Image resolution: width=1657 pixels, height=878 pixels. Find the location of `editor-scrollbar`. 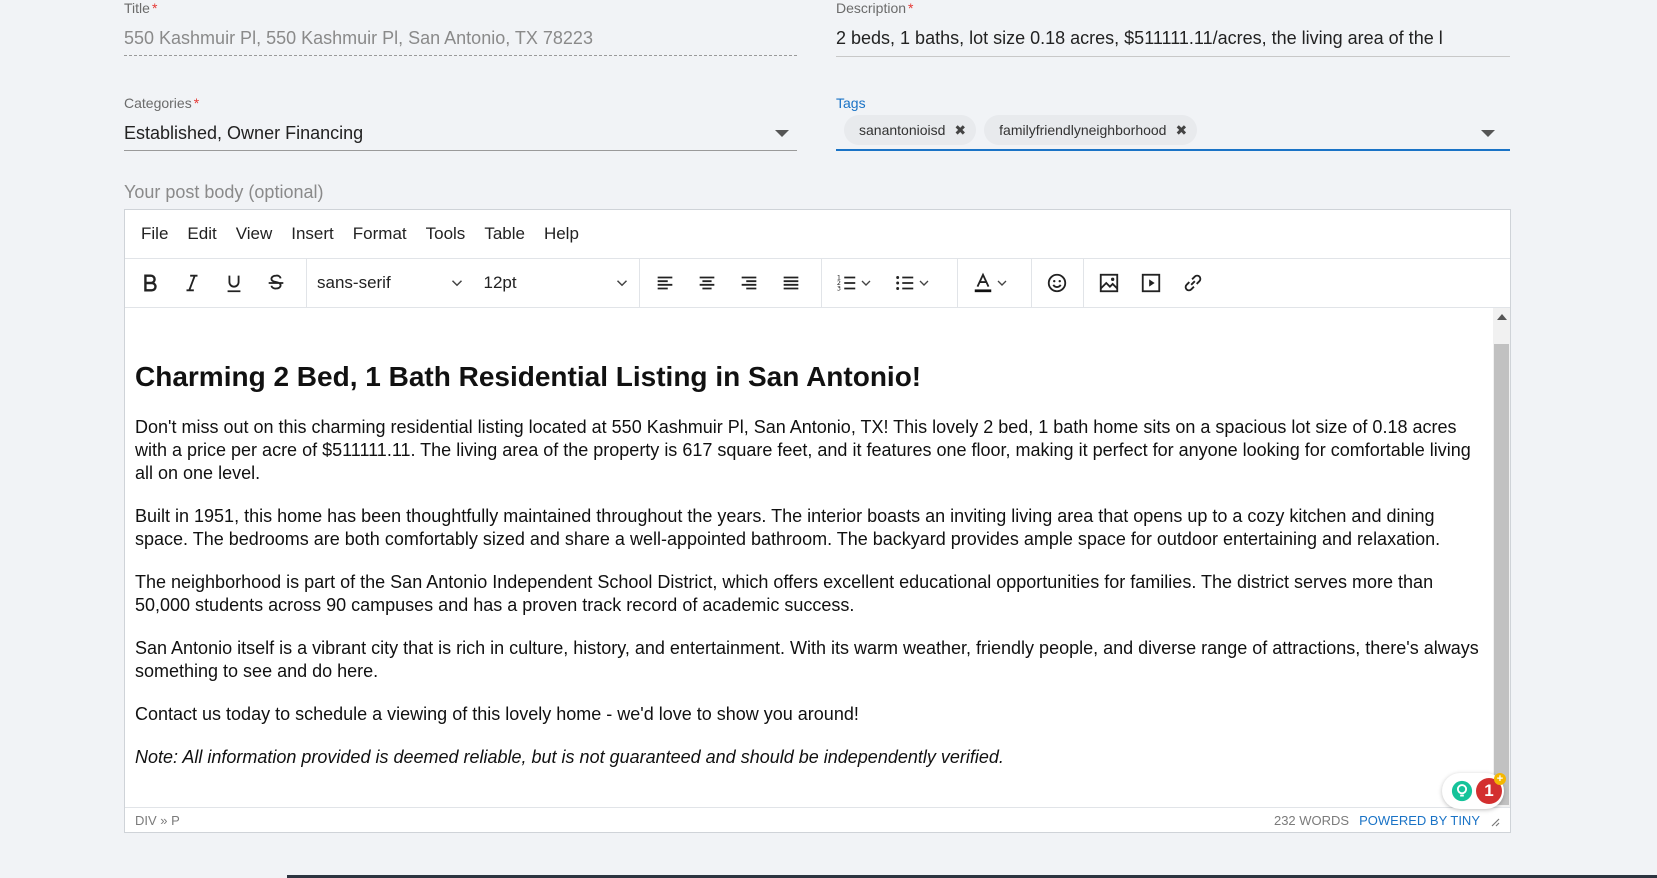

editor-scrollbar is located at coordinates (1501, 557).